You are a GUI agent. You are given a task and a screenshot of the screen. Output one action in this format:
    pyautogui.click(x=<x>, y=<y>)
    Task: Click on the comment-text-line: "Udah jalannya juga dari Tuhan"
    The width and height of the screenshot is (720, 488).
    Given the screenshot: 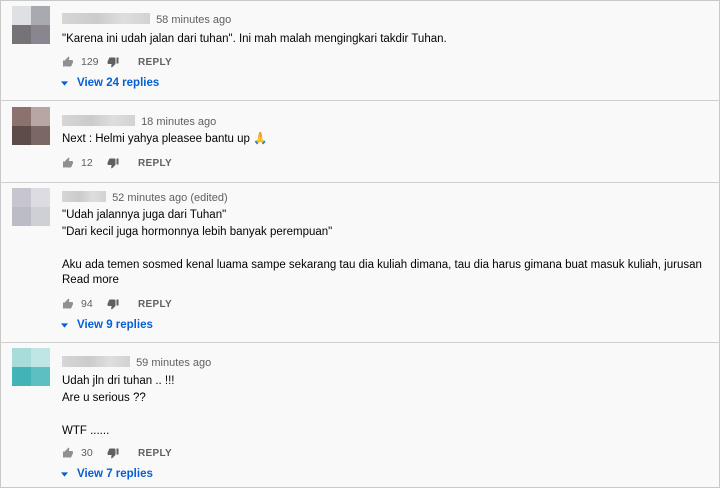 What is the action you would take?
    pyautogui.click(x=144, y=215)
    